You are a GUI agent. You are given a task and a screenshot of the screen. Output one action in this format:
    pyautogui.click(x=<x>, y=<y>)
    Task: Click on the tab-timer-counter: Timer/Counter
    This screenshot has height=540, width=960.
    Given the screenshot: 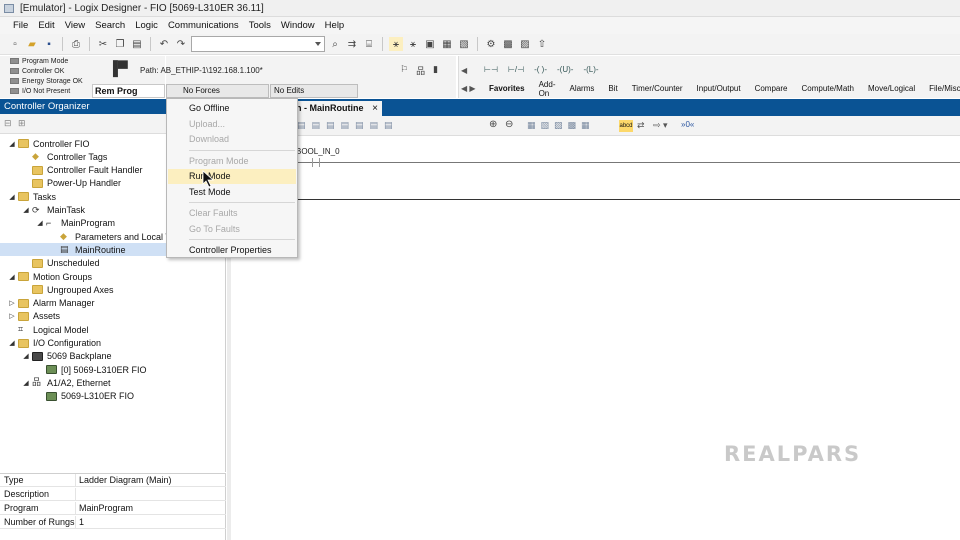 What is the action you would take?
    pyautogui.click(x=657, y=88)
    